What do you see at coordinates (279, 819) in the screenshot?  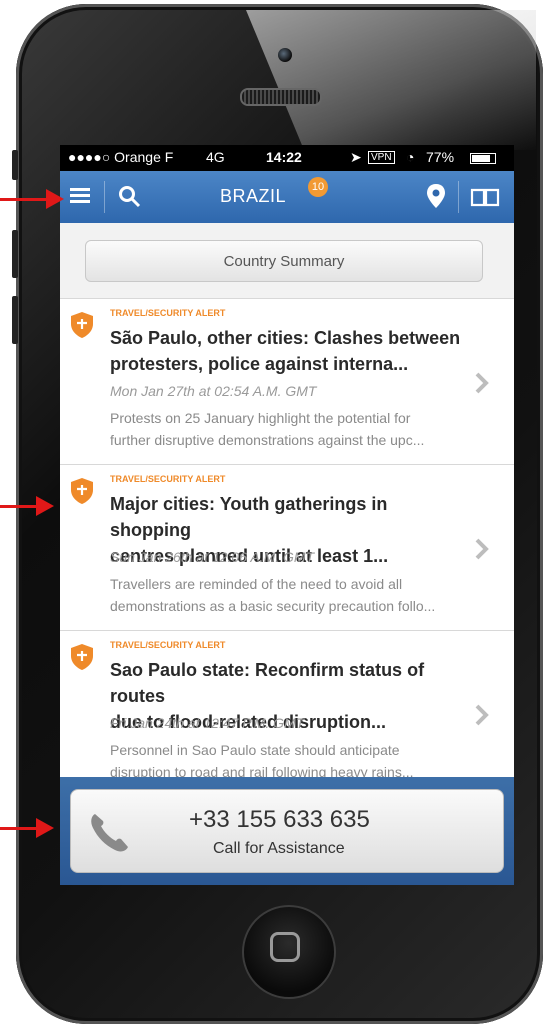 I see `assistance-phone-number: +33 155 633 635` at bounding box center [279, 819].